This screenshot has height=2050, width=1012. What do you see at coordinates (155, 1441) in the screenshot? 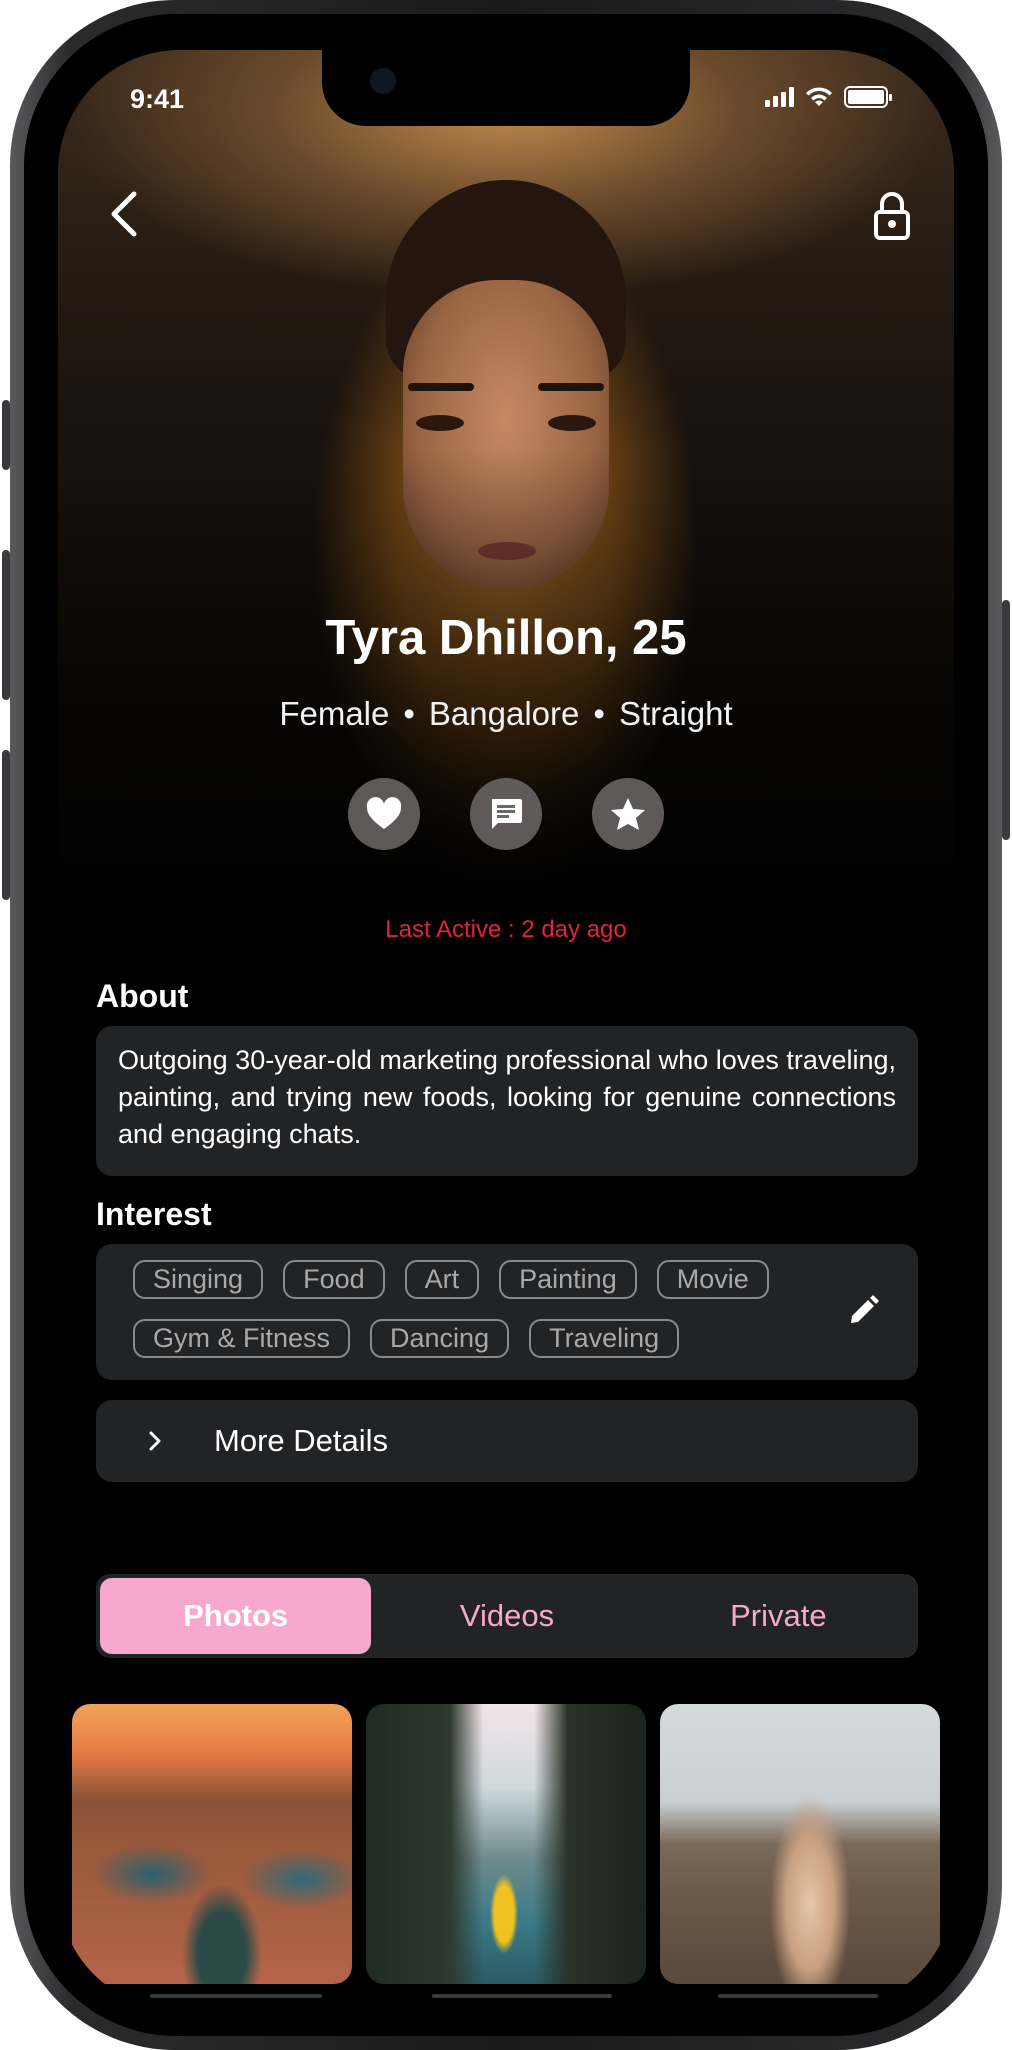
I see `chevron-right-icon` at bounding box center [155, 1441].